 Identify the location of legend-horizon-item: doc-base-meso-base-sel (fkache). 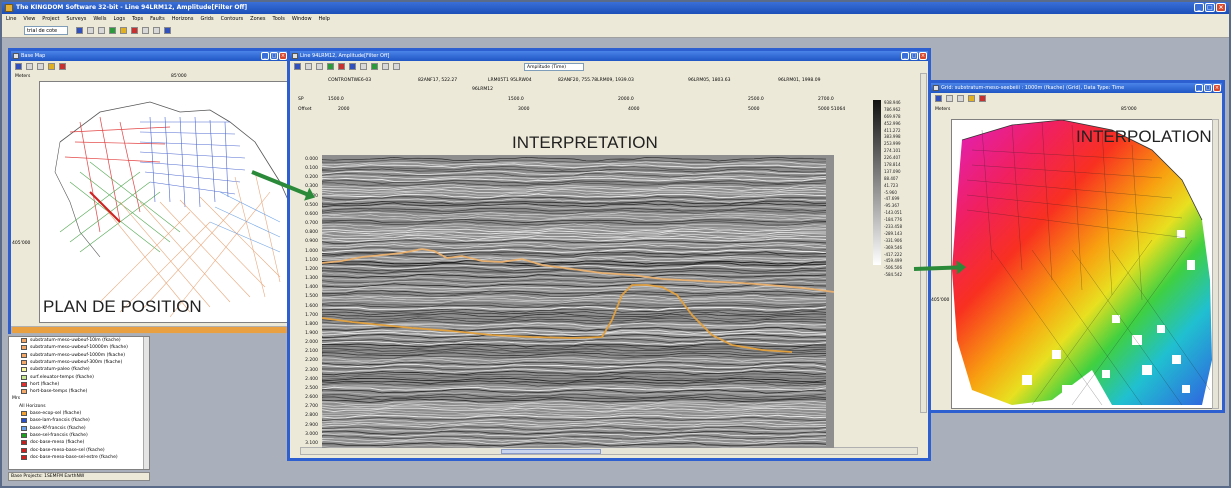
(79, 449).